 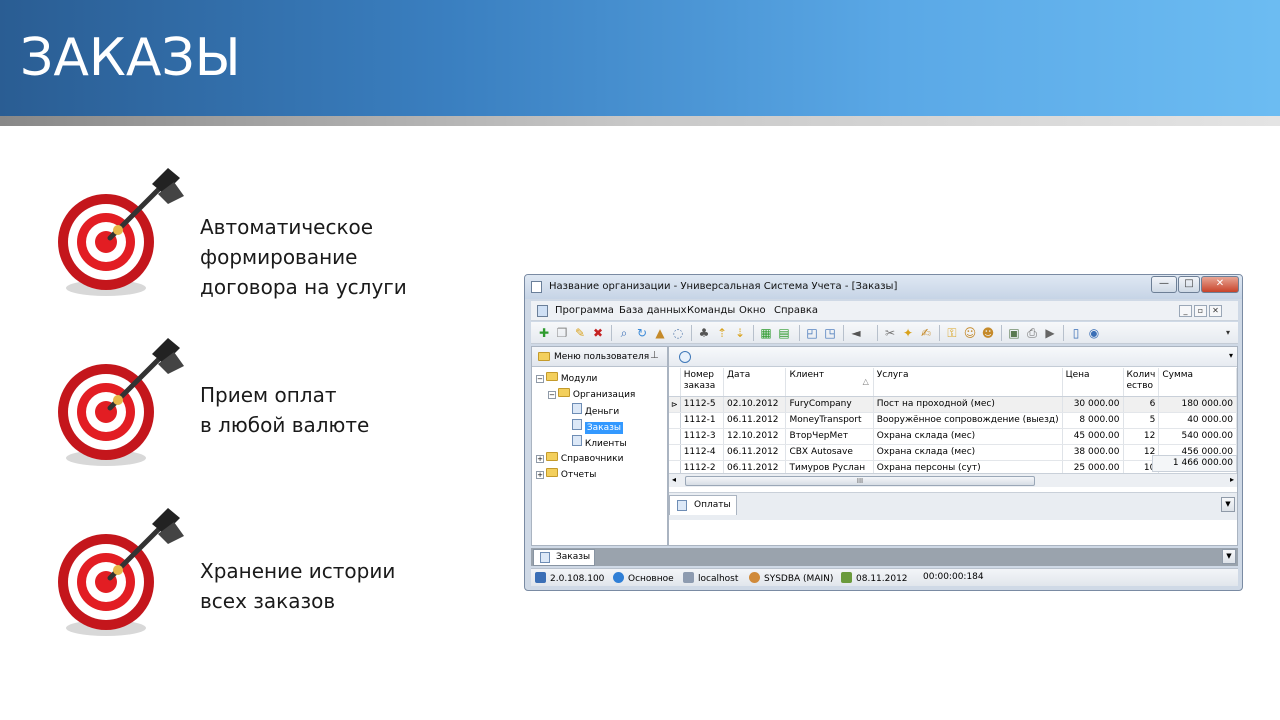 I want to click on column-header-date: Дата, so click(x=755, y=382).